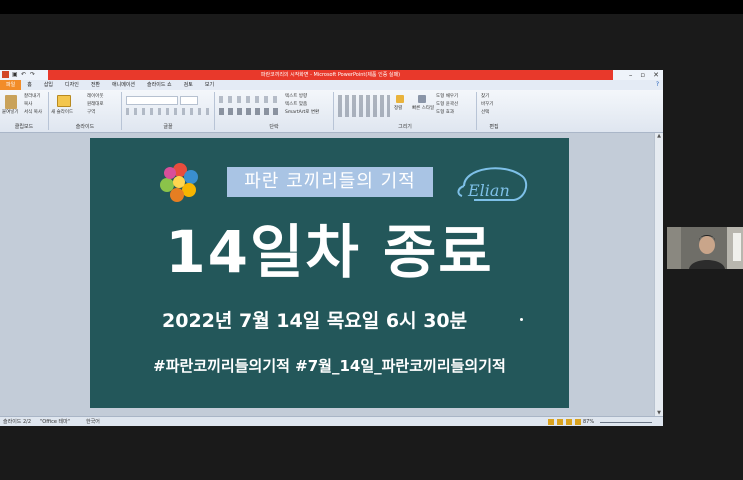  Describe the element at coordinates (249, 111) in the screenshot. I see `alignment-buttons` at that location.